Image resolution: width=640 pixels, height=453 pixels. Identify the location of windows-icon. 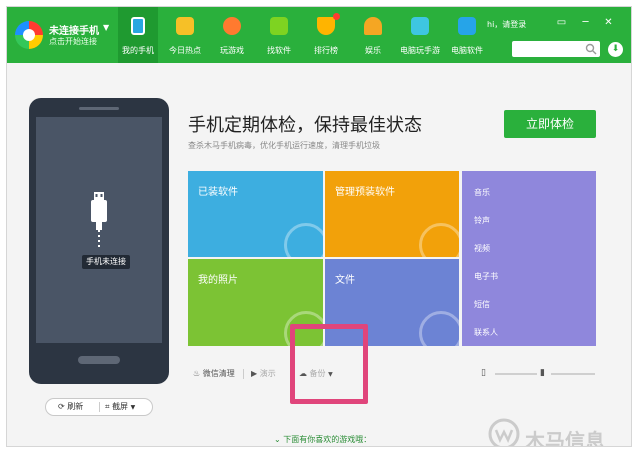
(467, 26).